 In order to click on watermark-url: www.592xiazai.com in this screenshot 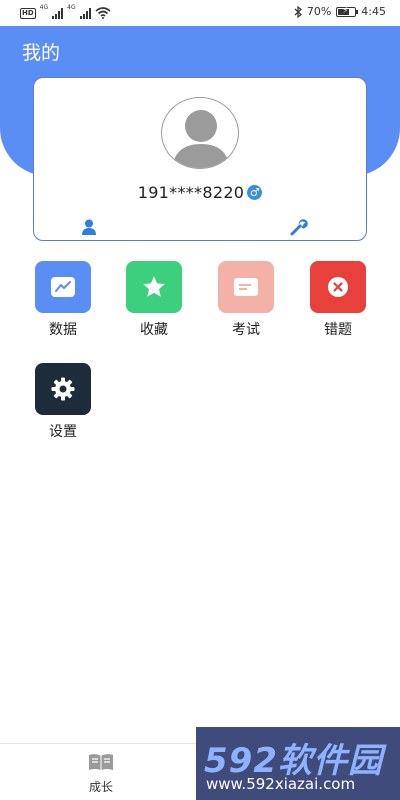, I will do `click(281, 784)`.